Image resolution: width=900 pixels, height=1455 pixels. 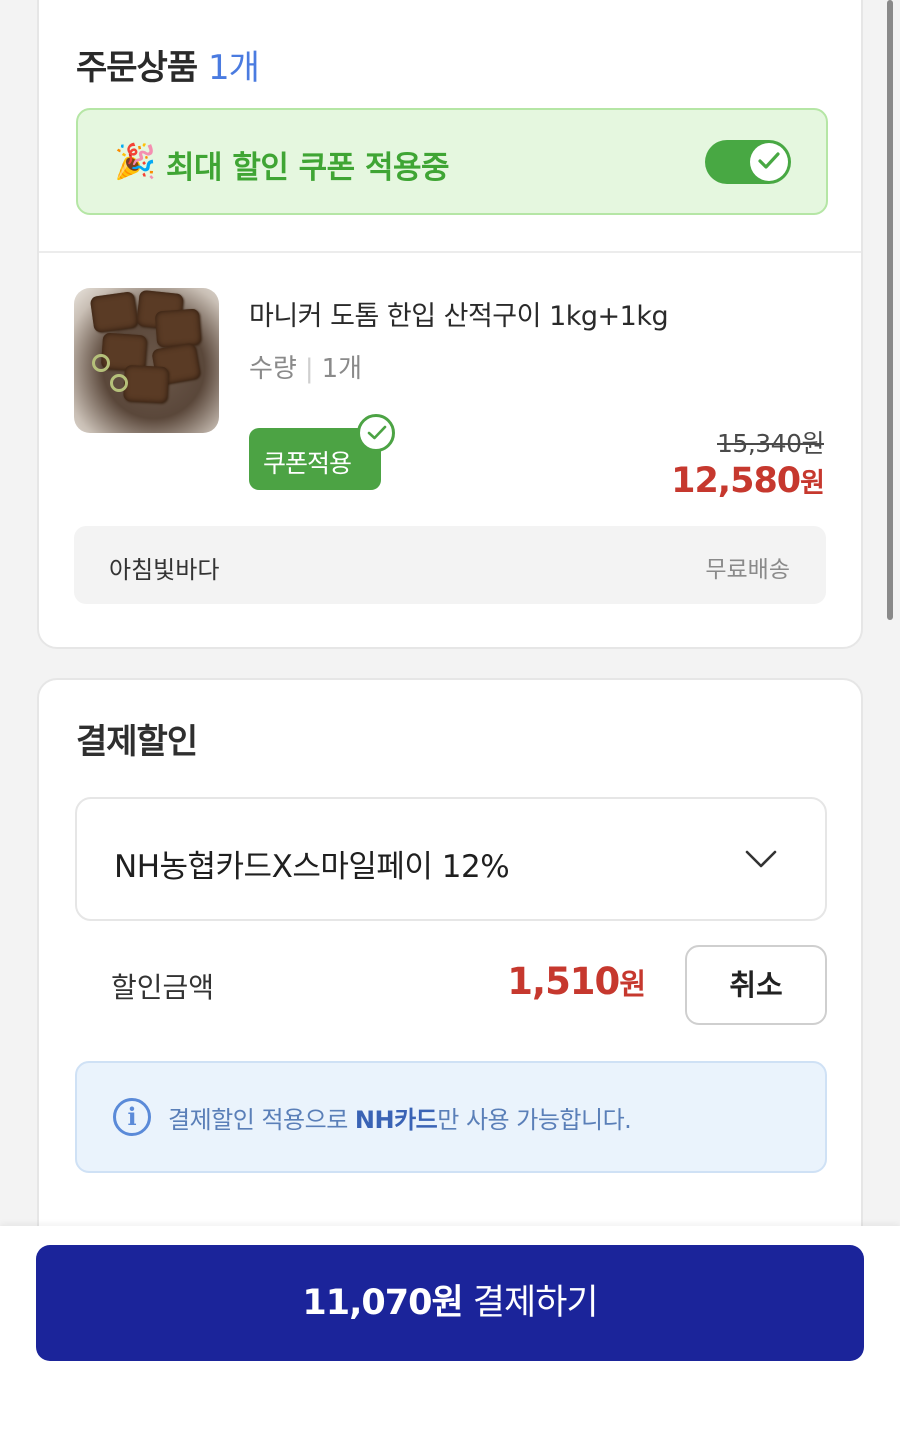 I want to click on sale-price: 12,580원, so click(x=748, y=481).